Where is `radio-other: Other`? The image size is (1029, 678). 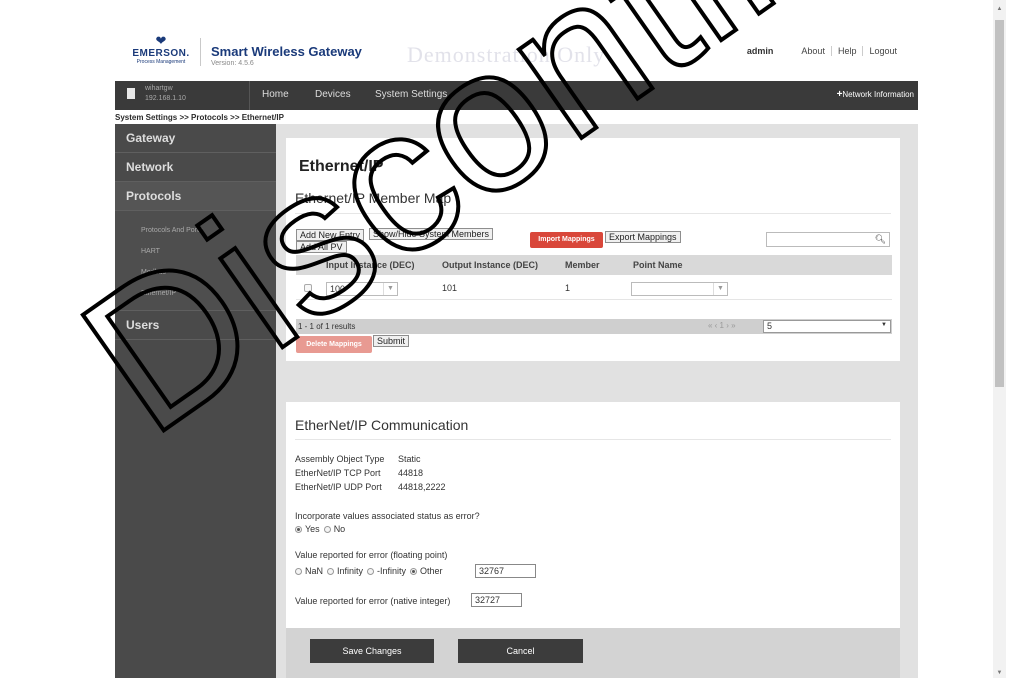
radio-other: Other is located at coordinates (426, 571).